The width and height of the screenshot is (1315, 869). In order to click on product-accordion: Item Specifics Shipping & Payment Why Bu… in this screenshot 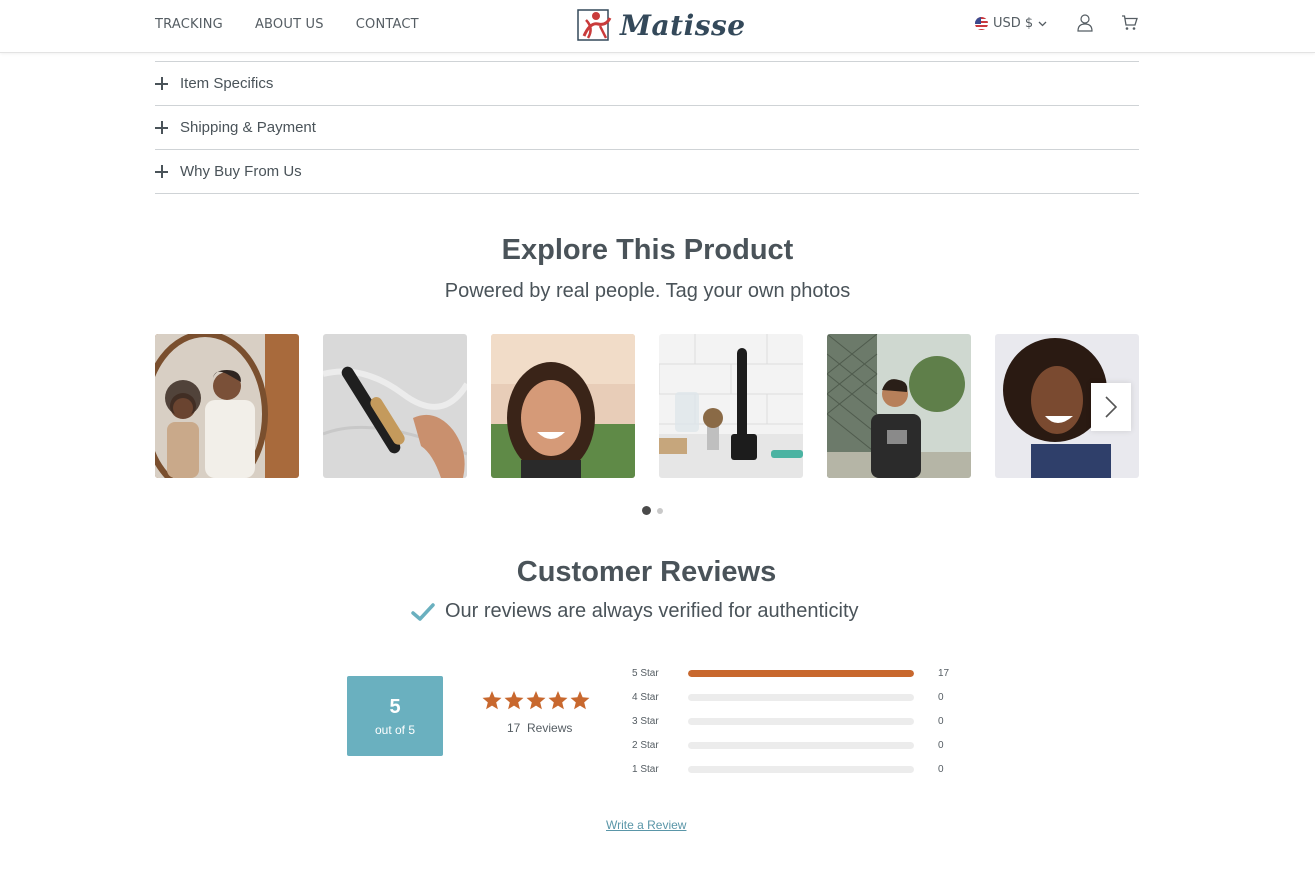, I will do `click(647, 127)`.